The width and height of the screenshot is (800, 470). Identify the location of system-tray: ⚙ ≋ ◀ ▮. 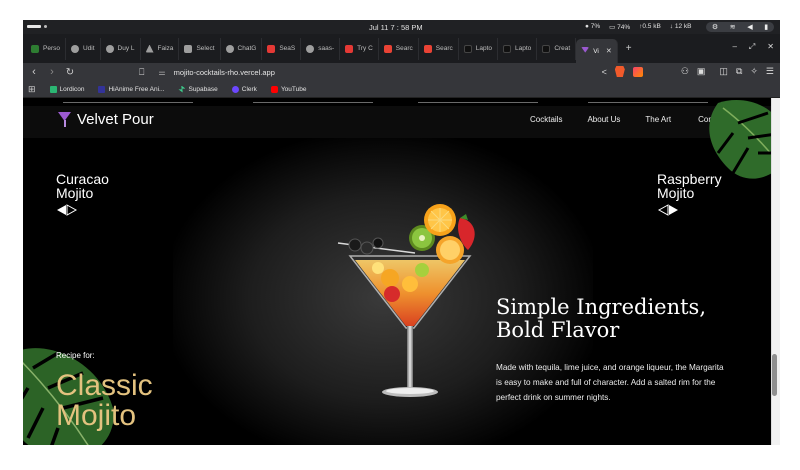
(740, 27).